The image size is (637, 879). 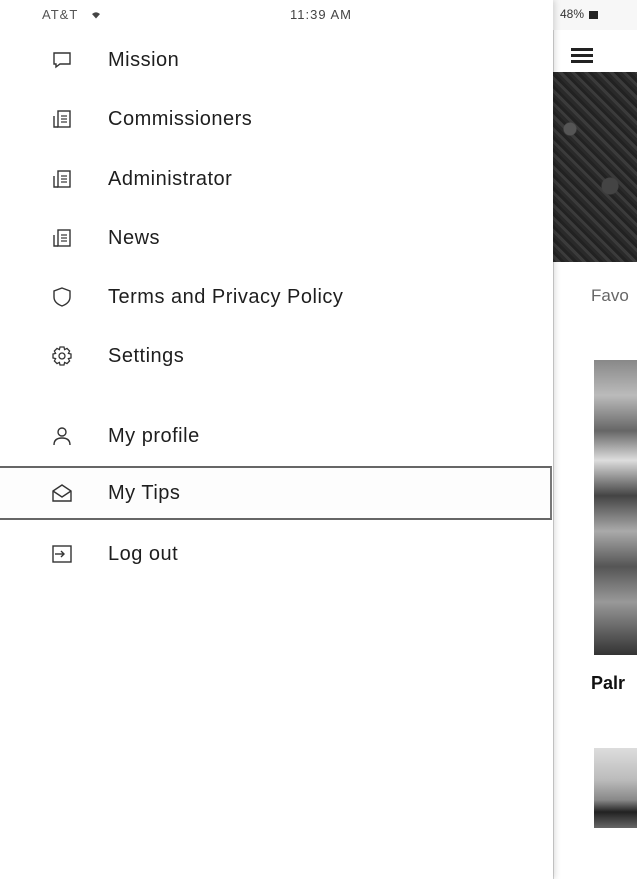 I want to click on menu-item-news: News, so click(x=276, y=238).